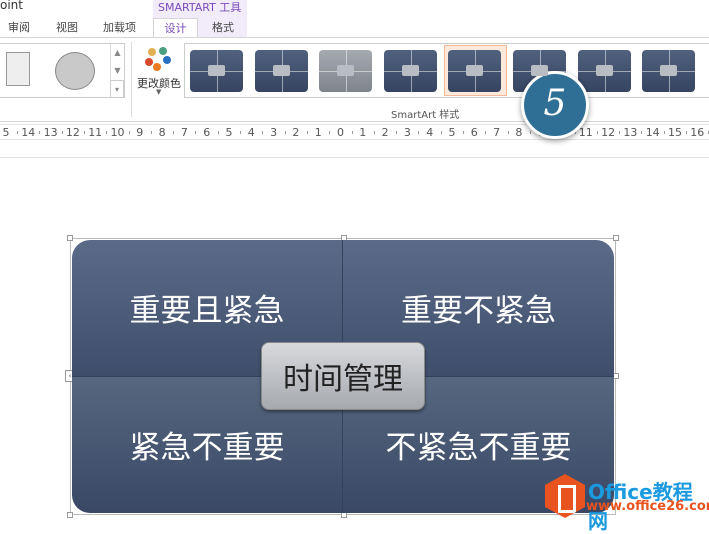  What do you see at coordinates (159, 72) in the screenshot?
I see `change-colors-button: ▼` at bounding box center [159, 72].